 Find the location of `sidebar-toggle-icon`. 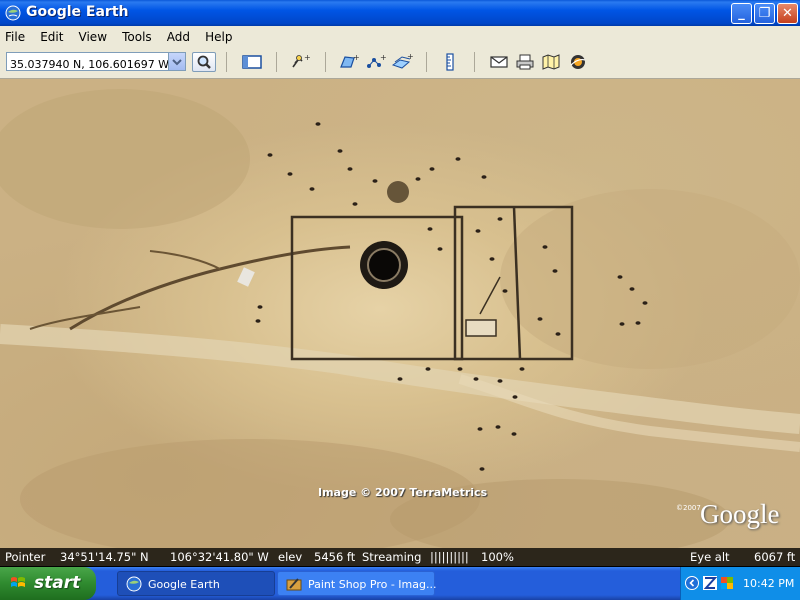

sidebar-toggle-icon is located at coordinates (252, 62).